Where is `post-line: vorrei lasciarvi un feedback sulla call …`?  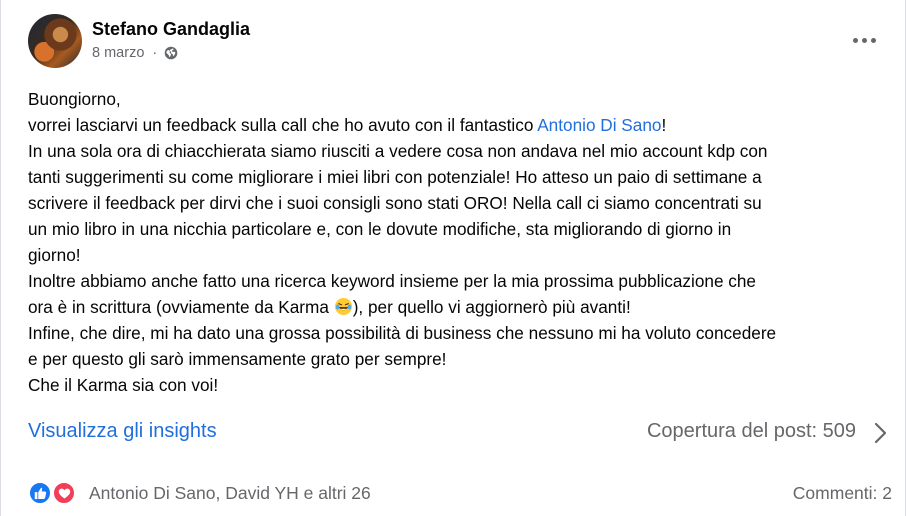
post-line: vorrei lasciarvi un feedback sulla call … is located at coordinates (458, 125).